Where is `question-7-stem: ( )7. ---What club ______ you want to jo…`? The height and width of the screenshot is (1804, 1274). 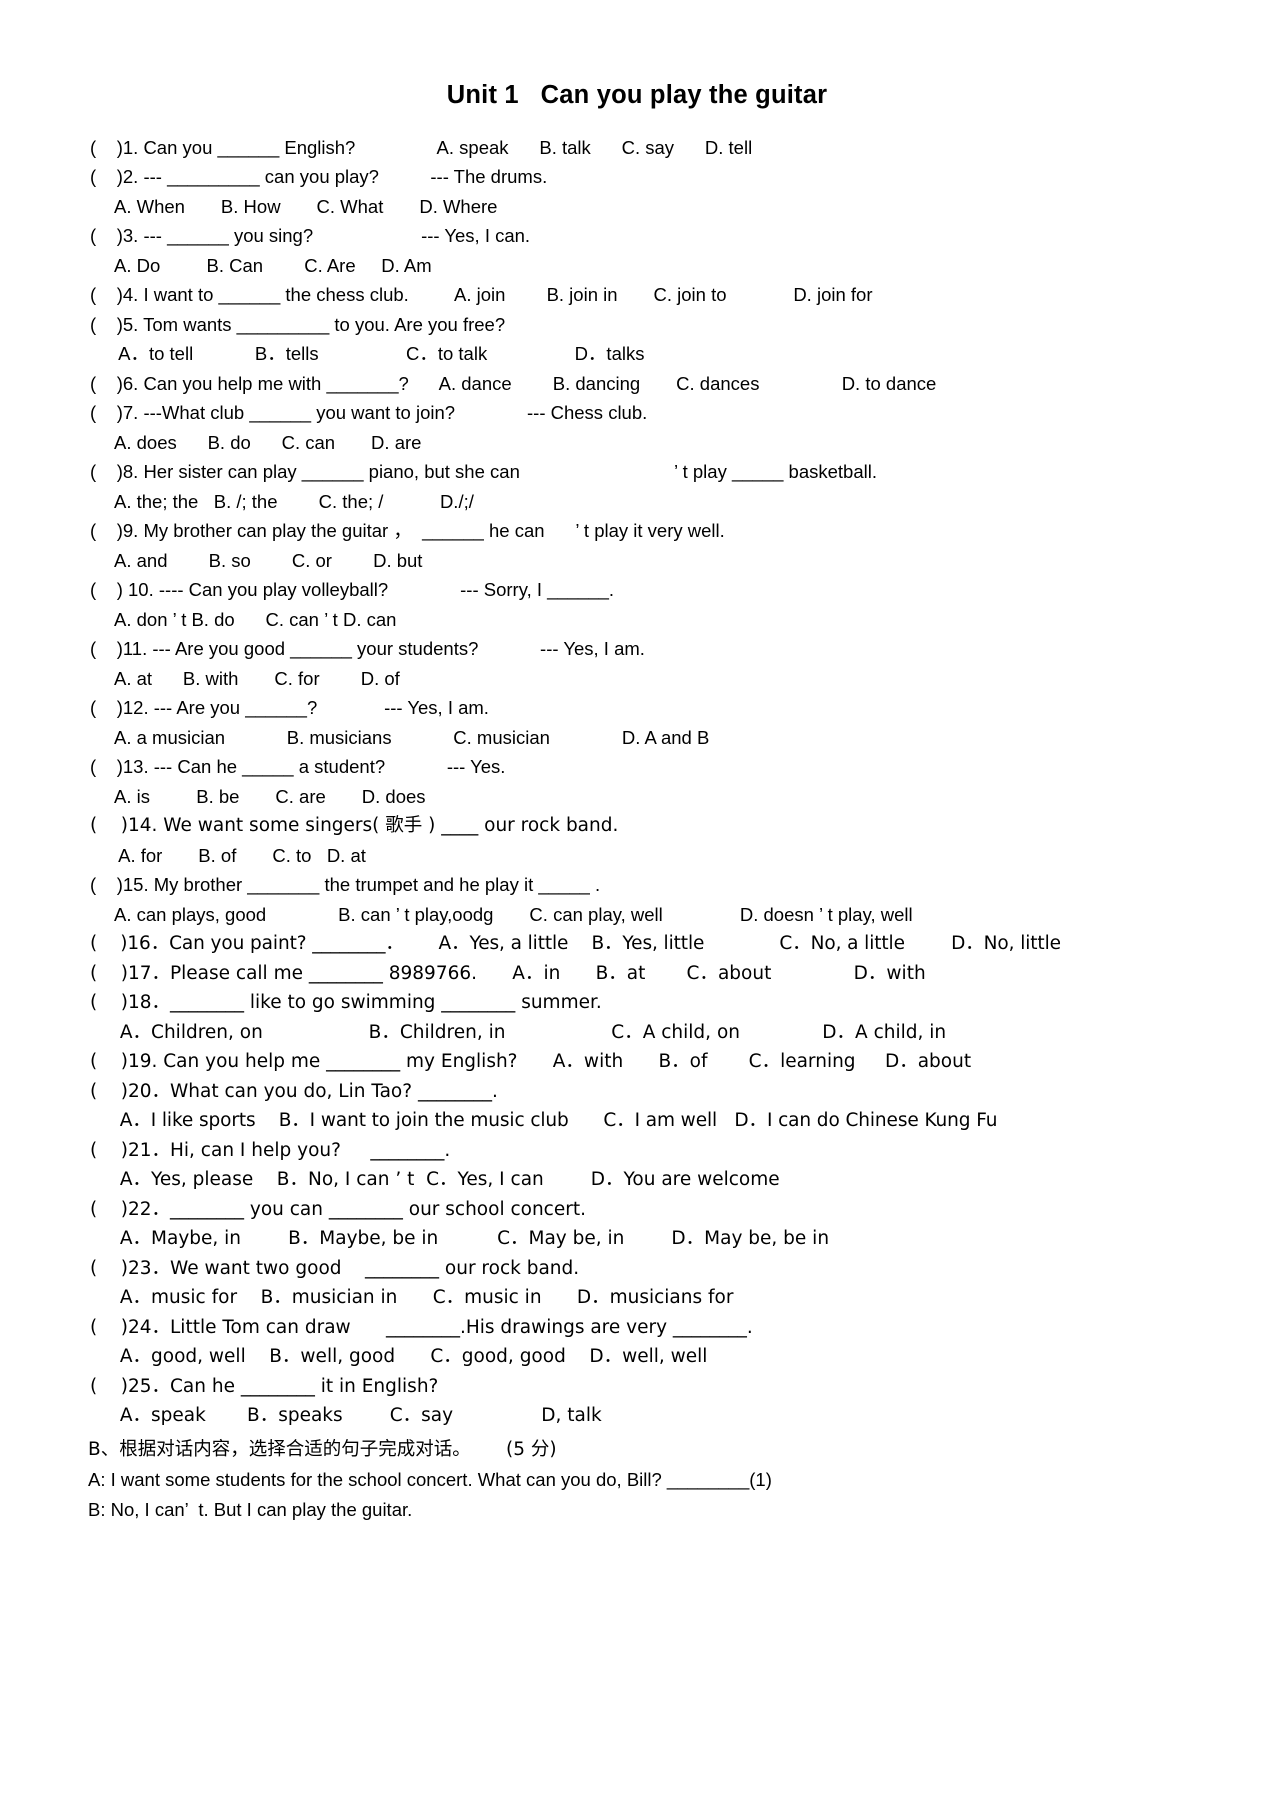 question-7-stem: ( )7. ---What club ______ you want to jo… is located at coordinates (369, 413).